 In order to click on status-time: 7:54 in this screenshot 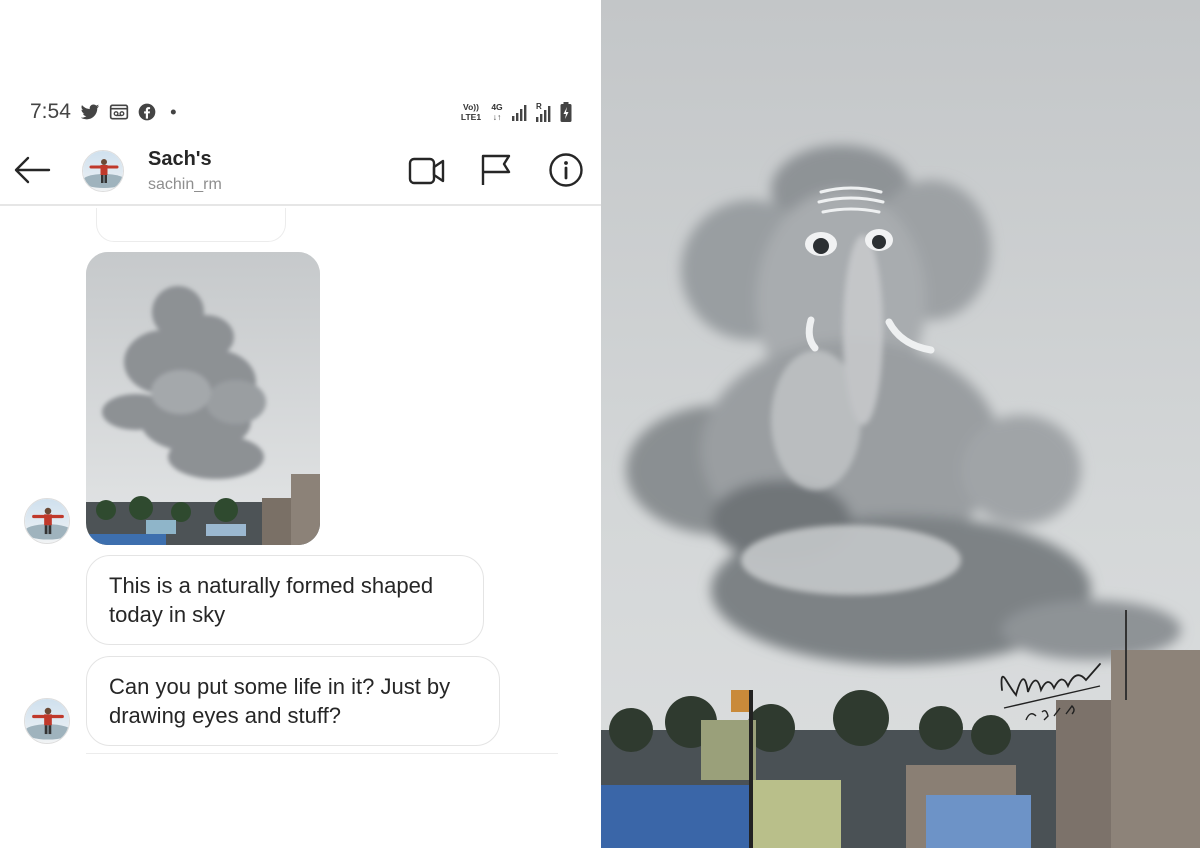, I will do `click(50, 111)`.